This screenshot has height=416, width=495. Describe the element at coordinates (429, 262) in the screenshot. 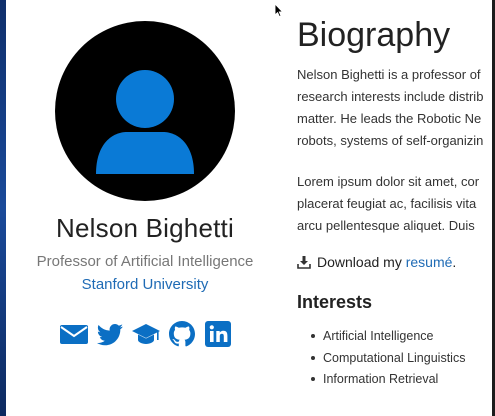

I see `resume-link: resumé` at that location.